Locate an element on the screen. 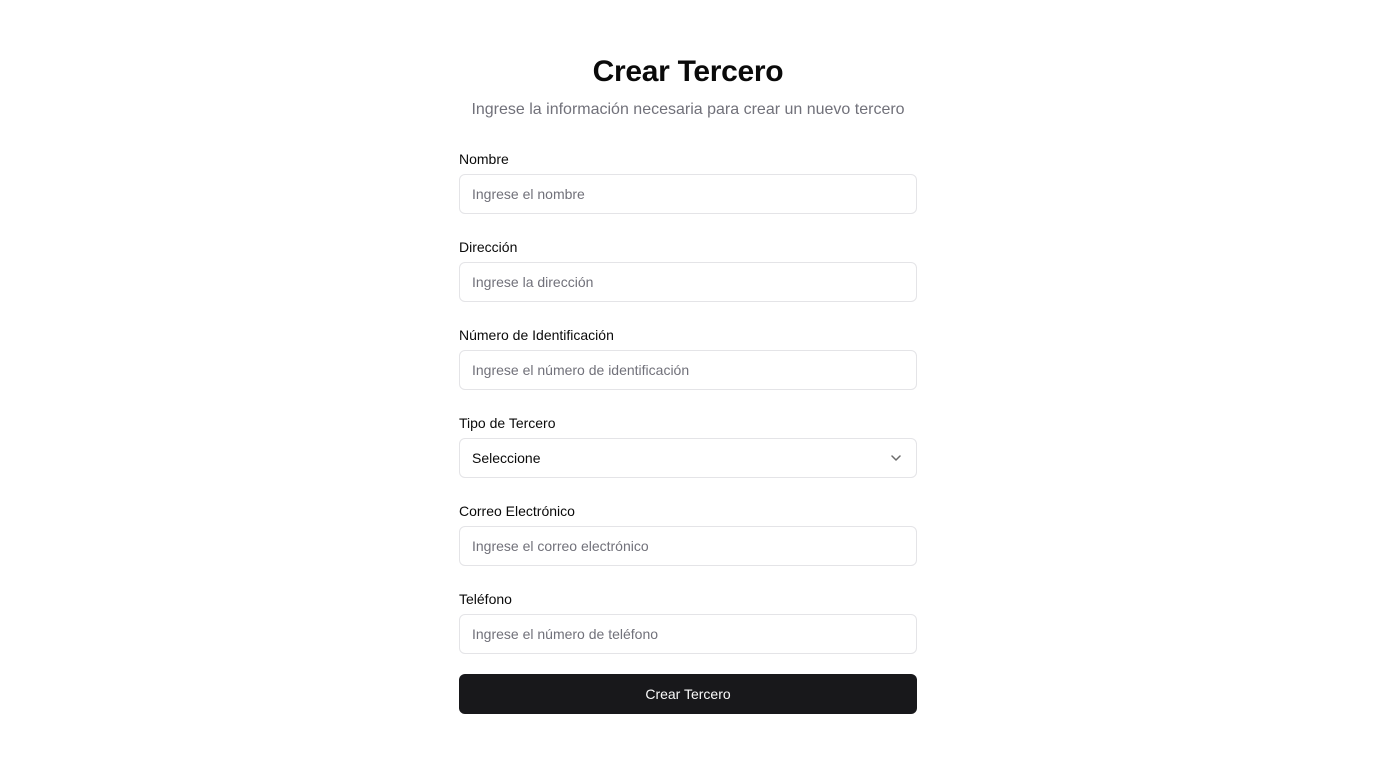 The height and width of the screenshot is (768, 1376). page-title: Crear Tercero is located at coordinates (688, 71).